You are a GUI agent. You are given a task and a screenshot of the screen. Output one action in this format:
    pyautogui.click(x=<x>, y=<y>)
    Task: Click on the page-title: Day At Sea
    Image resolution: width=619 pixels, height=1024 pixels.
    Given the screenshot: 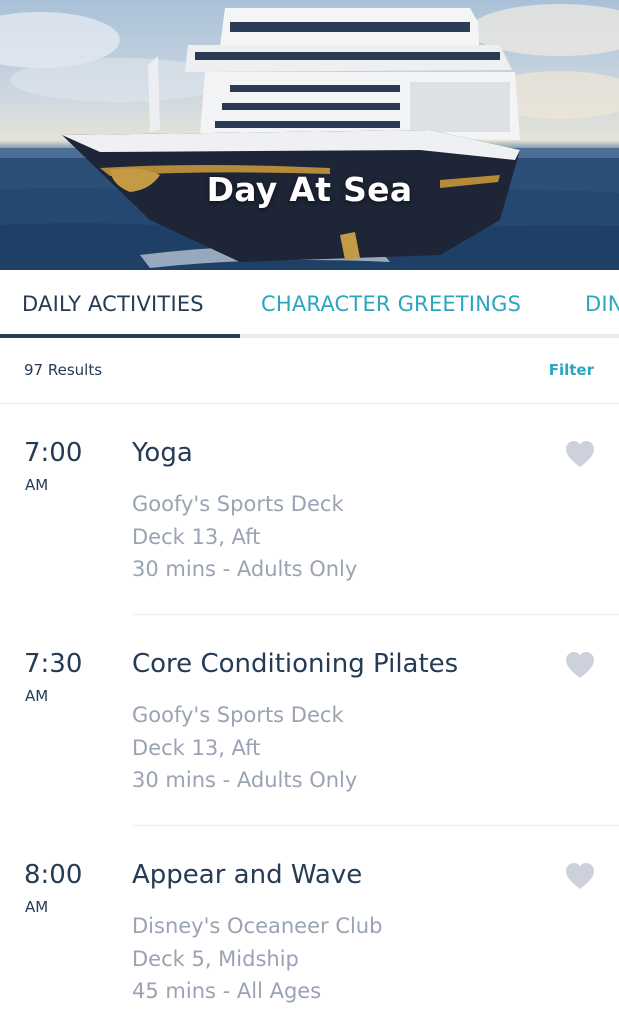 What is the action you would take?
    pyautogui.click(x=309, y=189)
    